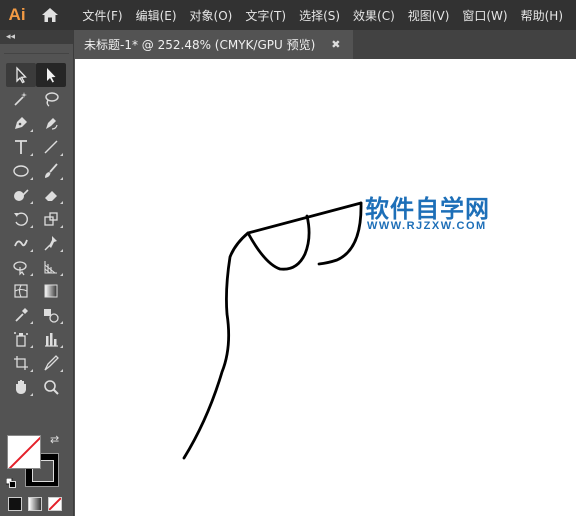 The height and width of the screenshot is (516, 576). I want to click on type-tool-icon, so click(21, 147).